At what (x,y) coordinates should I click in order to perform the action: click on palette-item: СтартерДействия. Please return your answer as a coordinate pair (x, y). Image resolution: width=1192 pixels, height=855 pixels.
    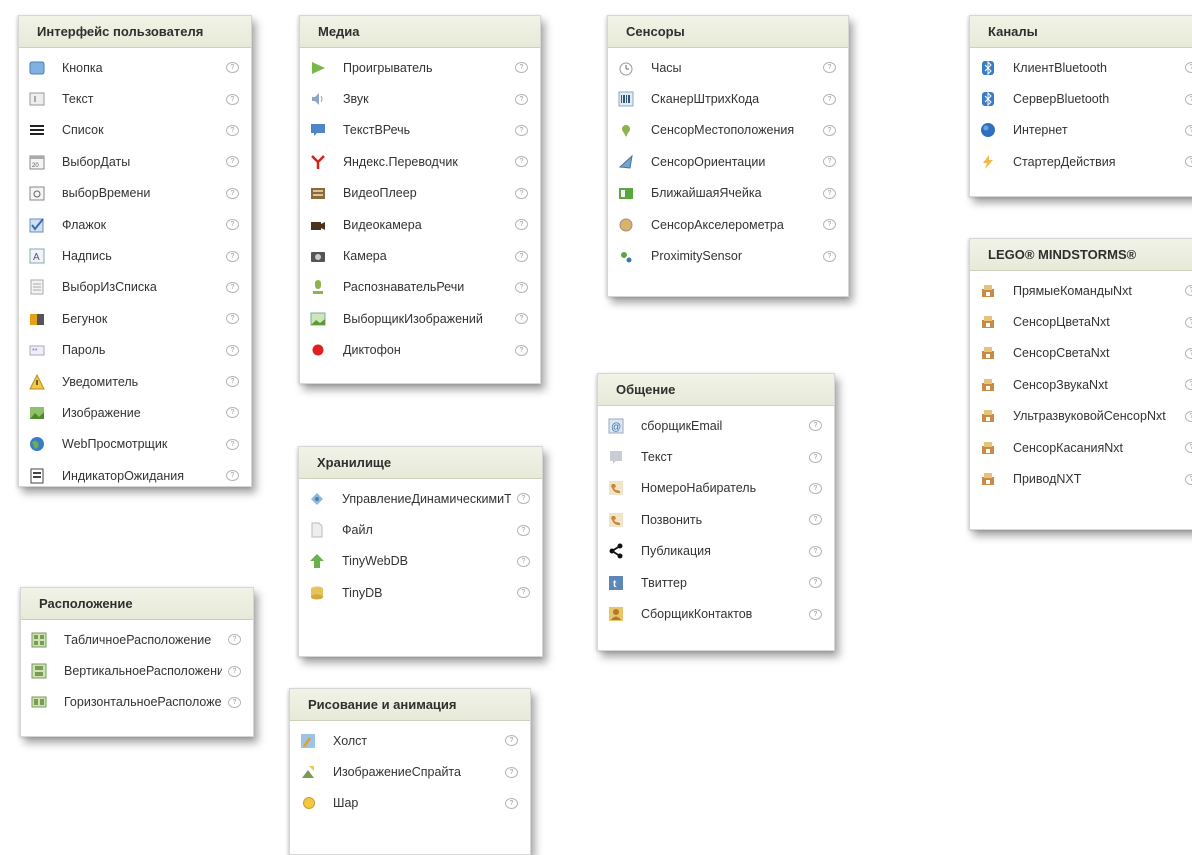
    Looking at the image, I should click on (1081, 161).